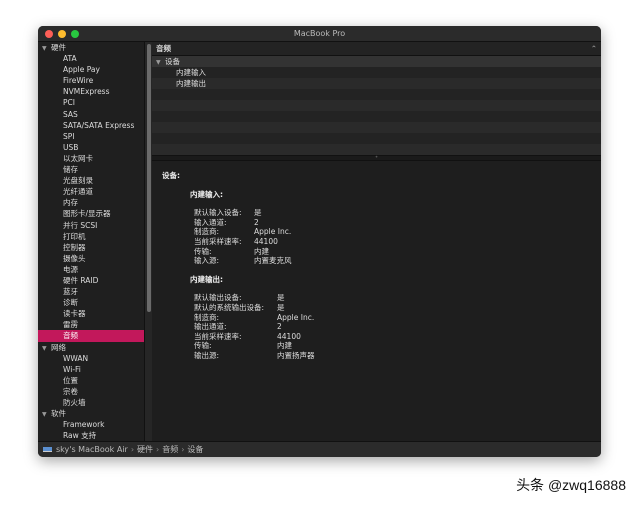 This screenshot has height=508, width=640. What do you see at coordinates (91, 202) in the screenshot?
I see `sidebar-item: 内存` at bounding box center [91, 202].